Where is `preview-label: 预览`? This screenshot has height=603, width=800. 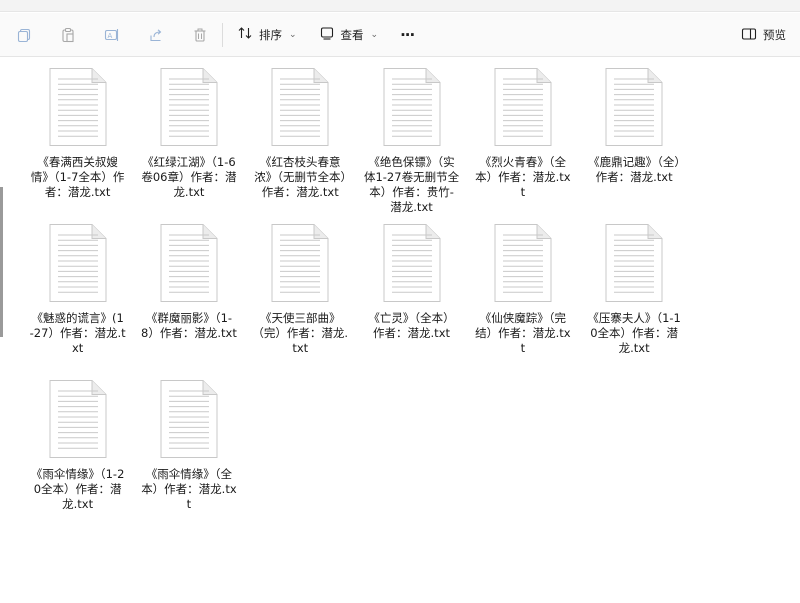
preview-label: 预览 is located at coordinates (774, 35).